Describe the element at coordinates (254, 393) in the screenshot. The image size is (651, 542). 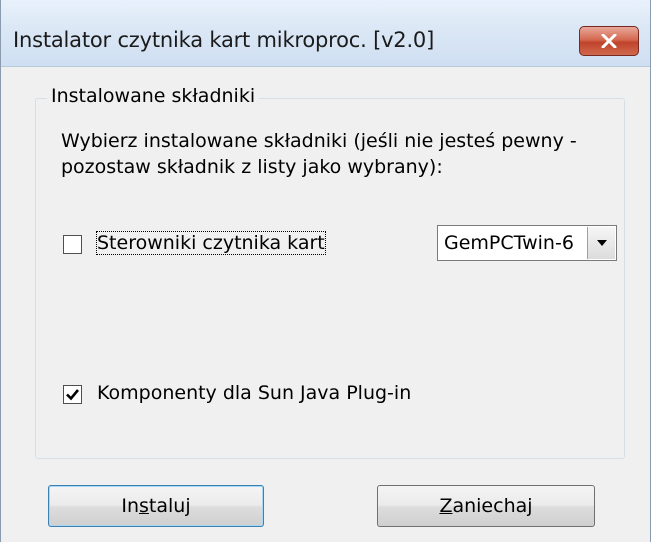
I see `java-plugin-checkbox-label: Komponenty dla Sun Java Plug-in` at that location.